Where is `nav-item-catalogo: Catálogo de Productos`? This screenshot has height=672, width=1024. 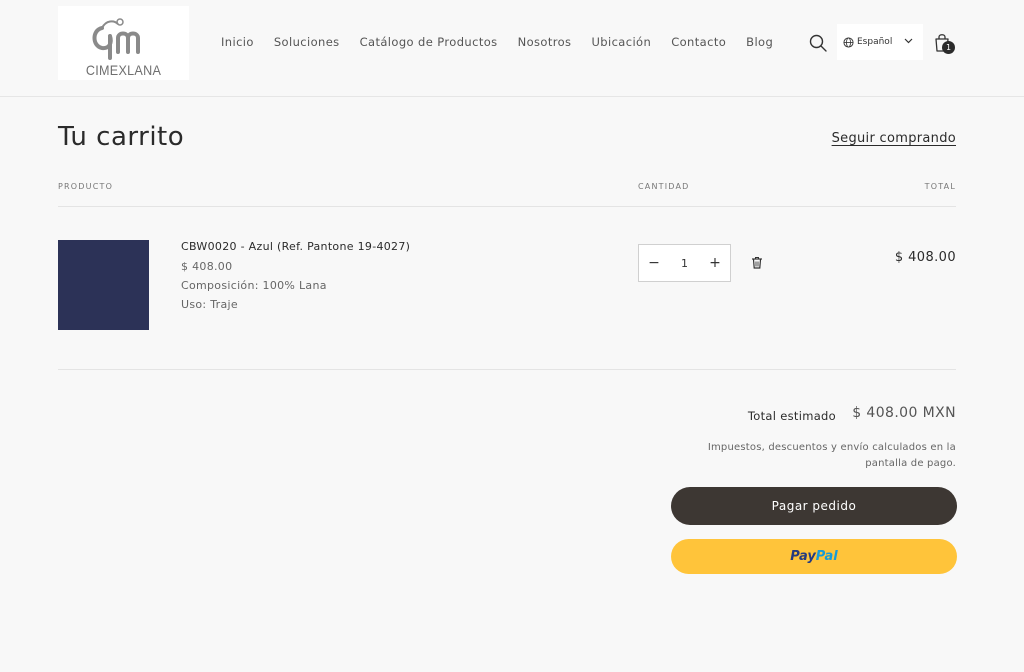
nav-item-catalogo: Catálogo de Productos is located at coordinates (429, 42).